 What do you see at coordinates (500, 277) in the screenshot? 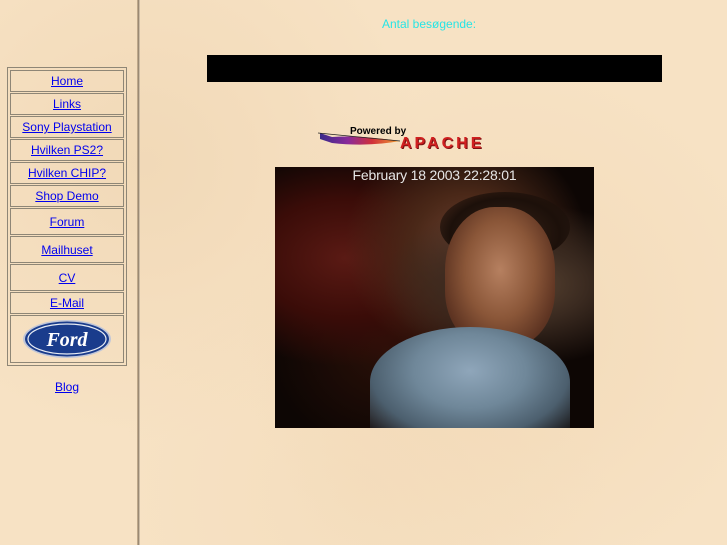
I see `webcam-person-face` at bounding box center [500, 277].